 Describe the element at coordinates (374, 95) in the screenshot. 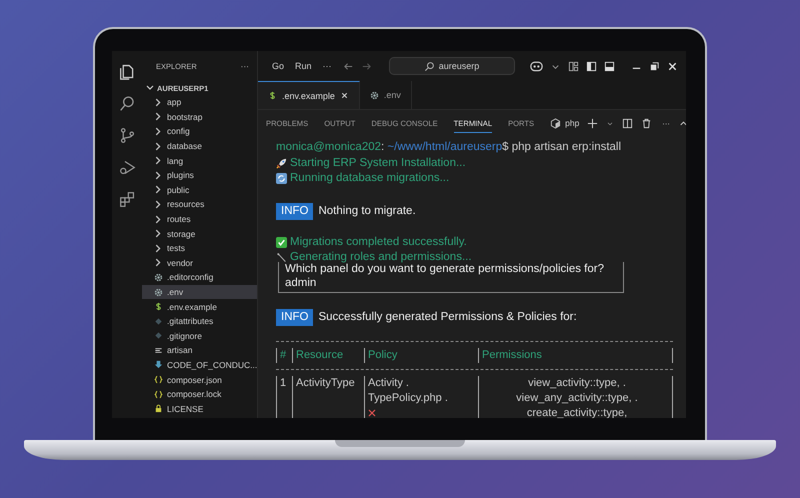

I see `gear-icon` at that location.